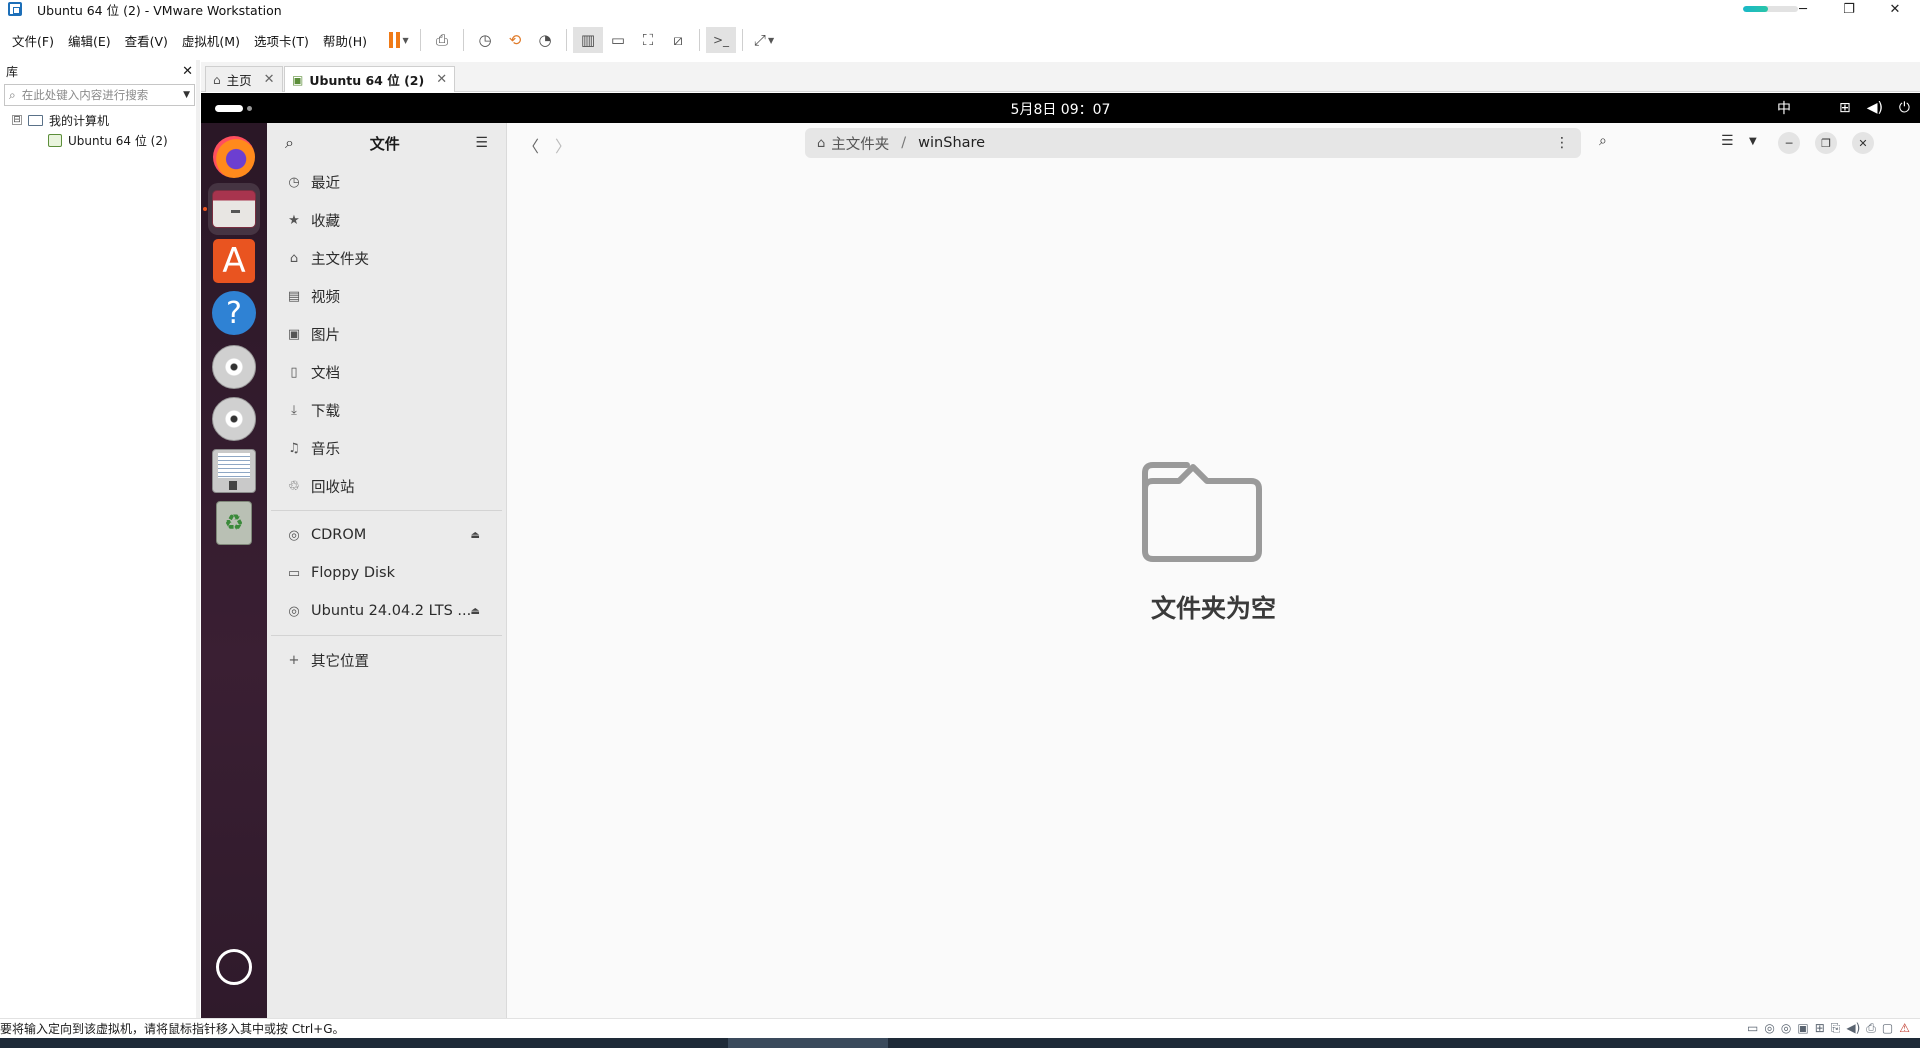  Describe the element at coordinates (386, 611) in the screenshot. I see `sidebar-item: ◎ Ubuntu 24.04.2 LTS ... ⏏` at that location.